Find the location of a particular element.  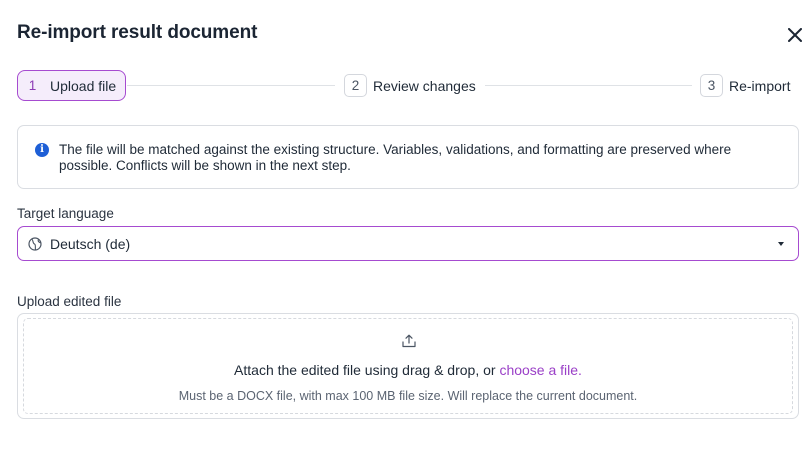

upload-label: Upload edited file is located at coordinates (69, 301).